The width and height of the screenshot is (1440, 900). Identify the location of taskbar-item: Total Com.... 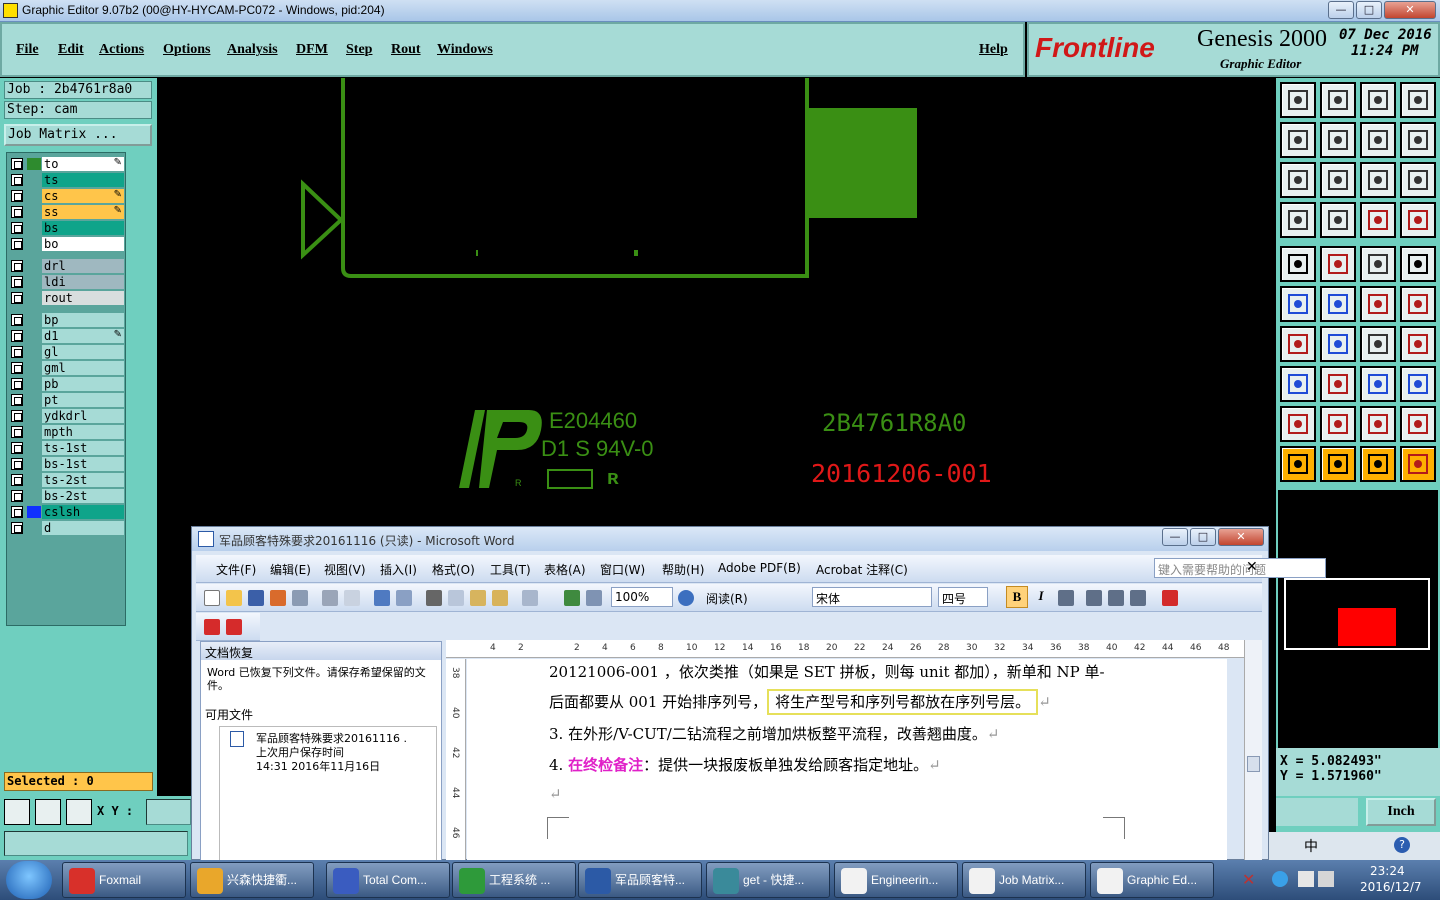
(388, 880).